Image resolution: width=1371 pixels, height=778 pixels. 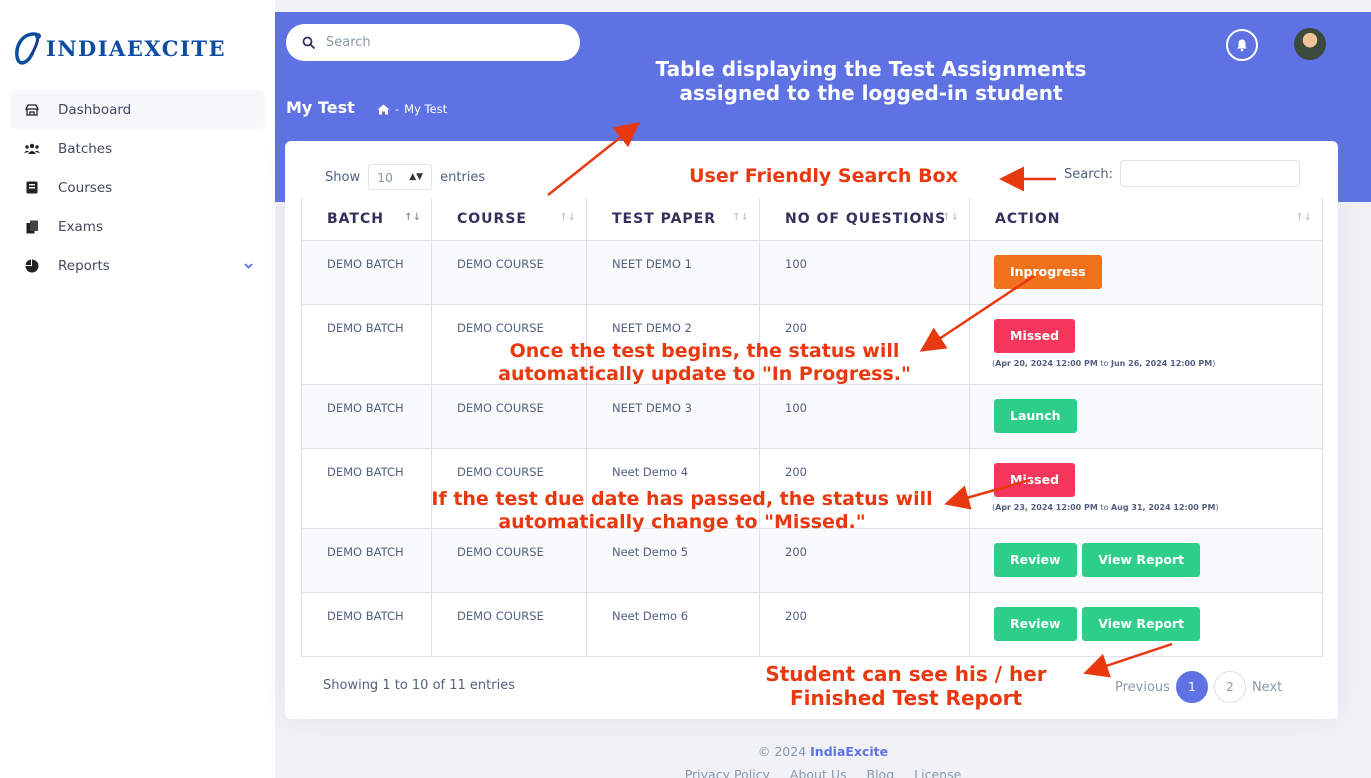 What do you see at coordinates (871, 93) in the screenshot?
I see `annotation-line: assigned to the logged-in student` at bounding box center [871, 93].